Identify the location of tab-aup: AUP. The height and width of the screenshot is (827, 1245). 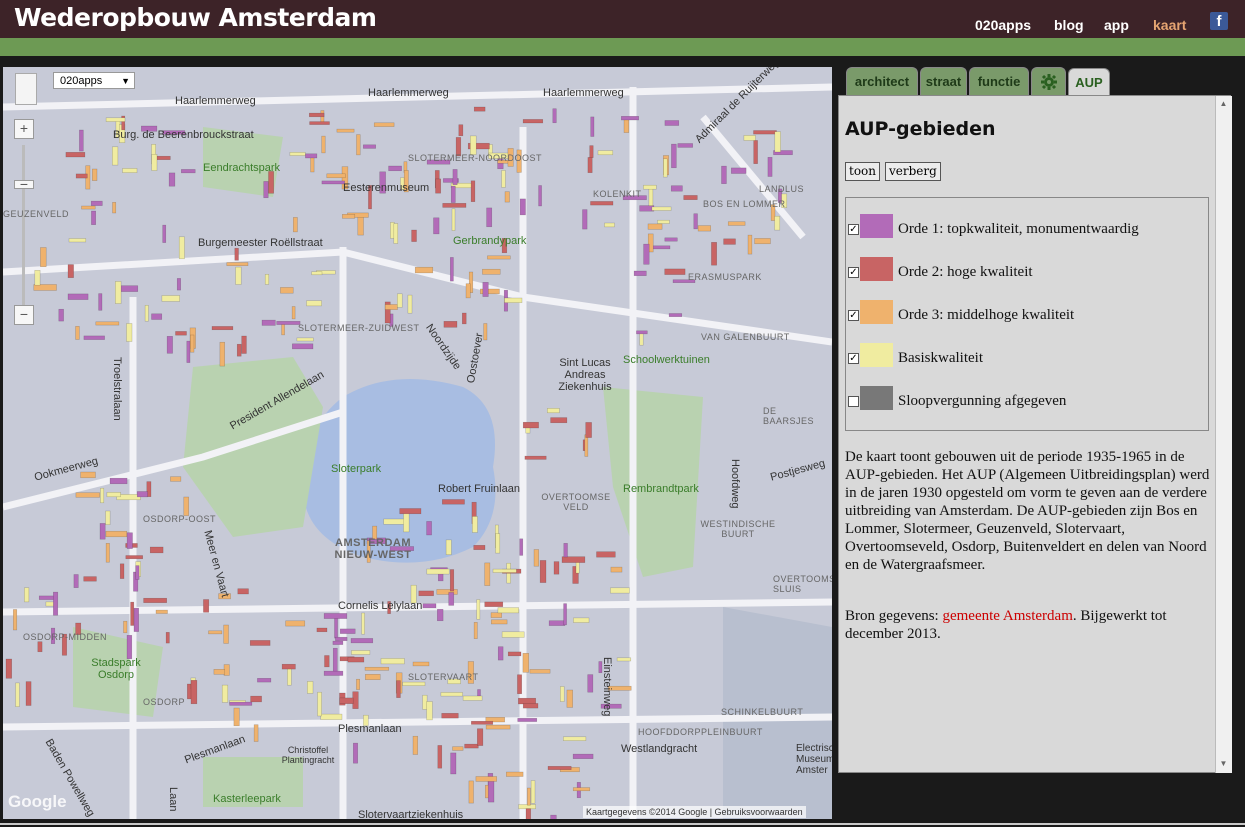
(1089, 82).